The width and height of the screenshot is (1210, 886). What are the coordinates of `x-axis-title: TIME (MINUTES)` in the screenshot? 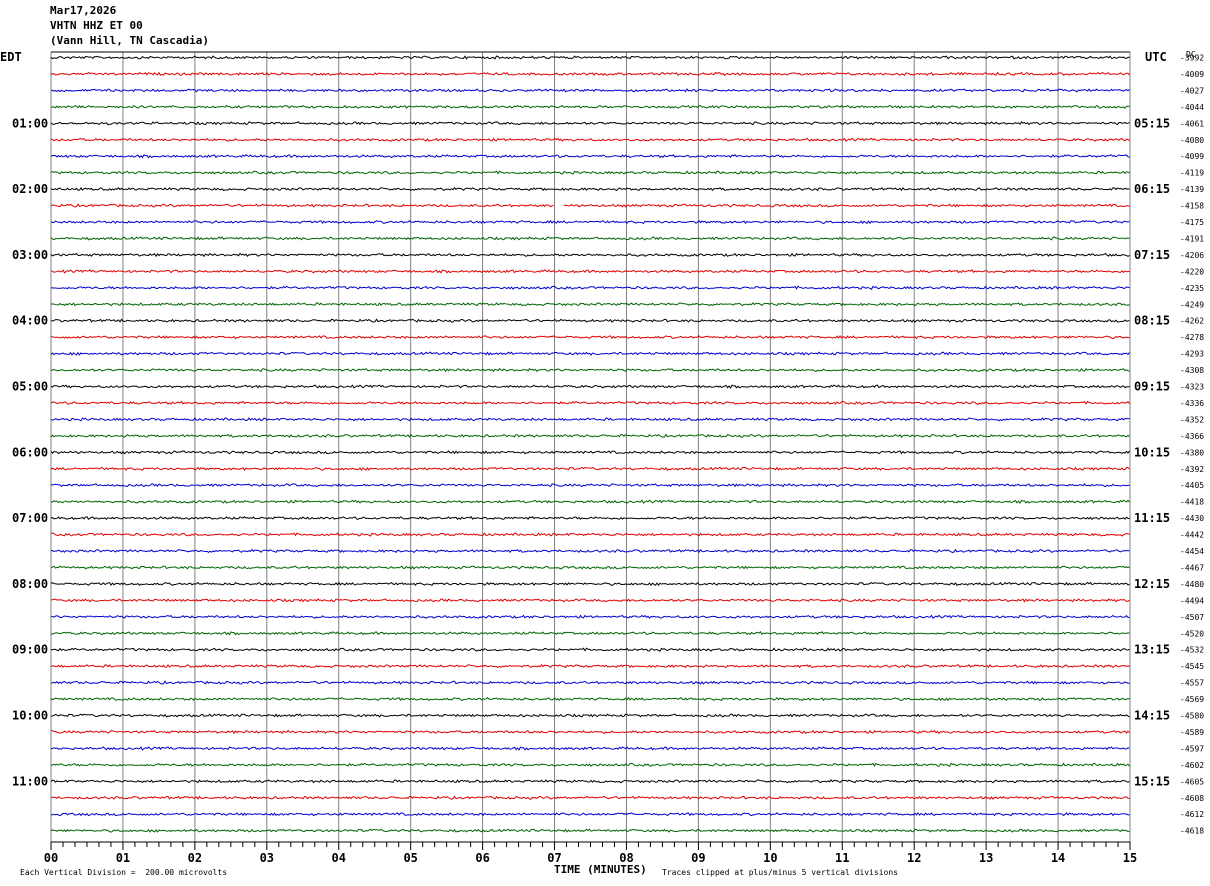 It's located at (600, 869).